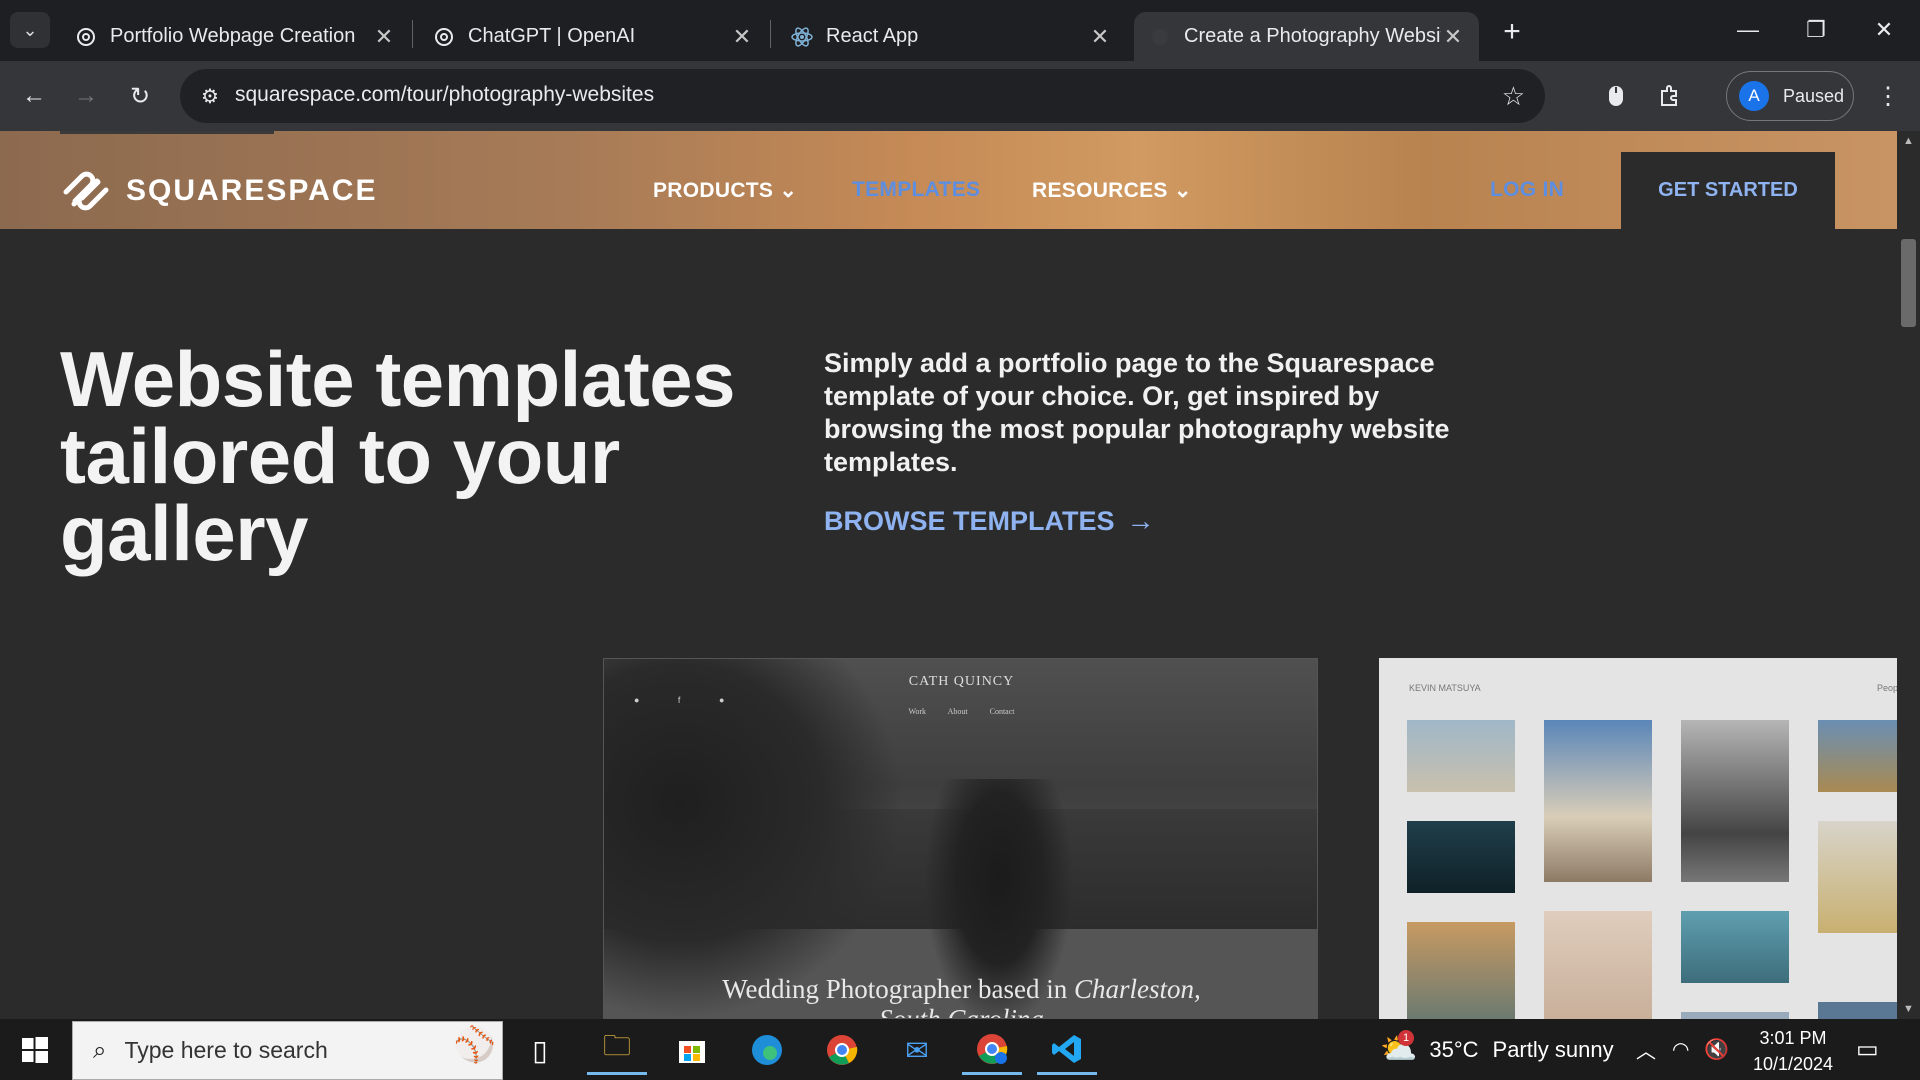 Image resolution: width=1920 pixels, height=1080 pixels. Describe the element at coordinates (961, 1011) in the screenshot. I see `caption-line2: South Carolina` at that location.